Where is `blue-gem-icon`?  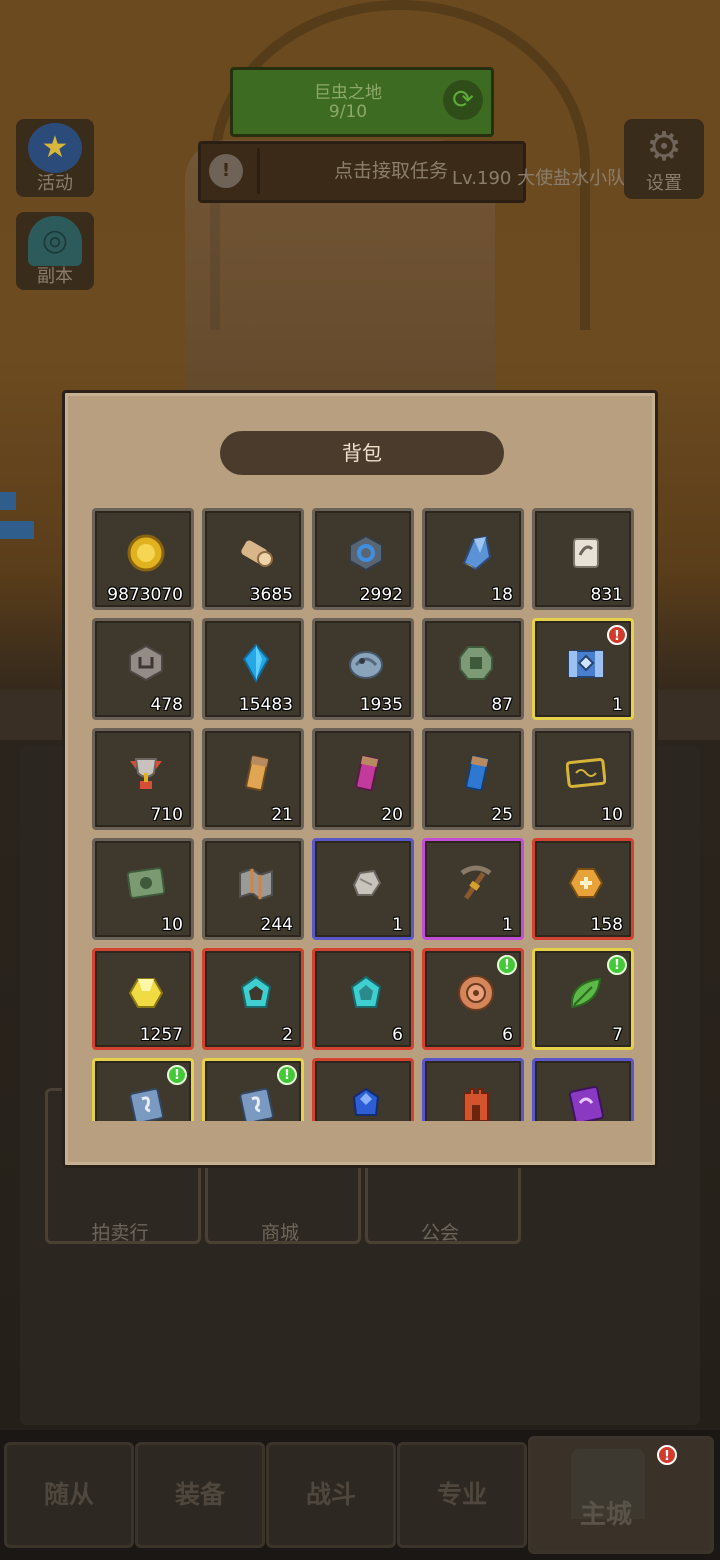
blue-gem-icon is located at coordinates (366, 1102).